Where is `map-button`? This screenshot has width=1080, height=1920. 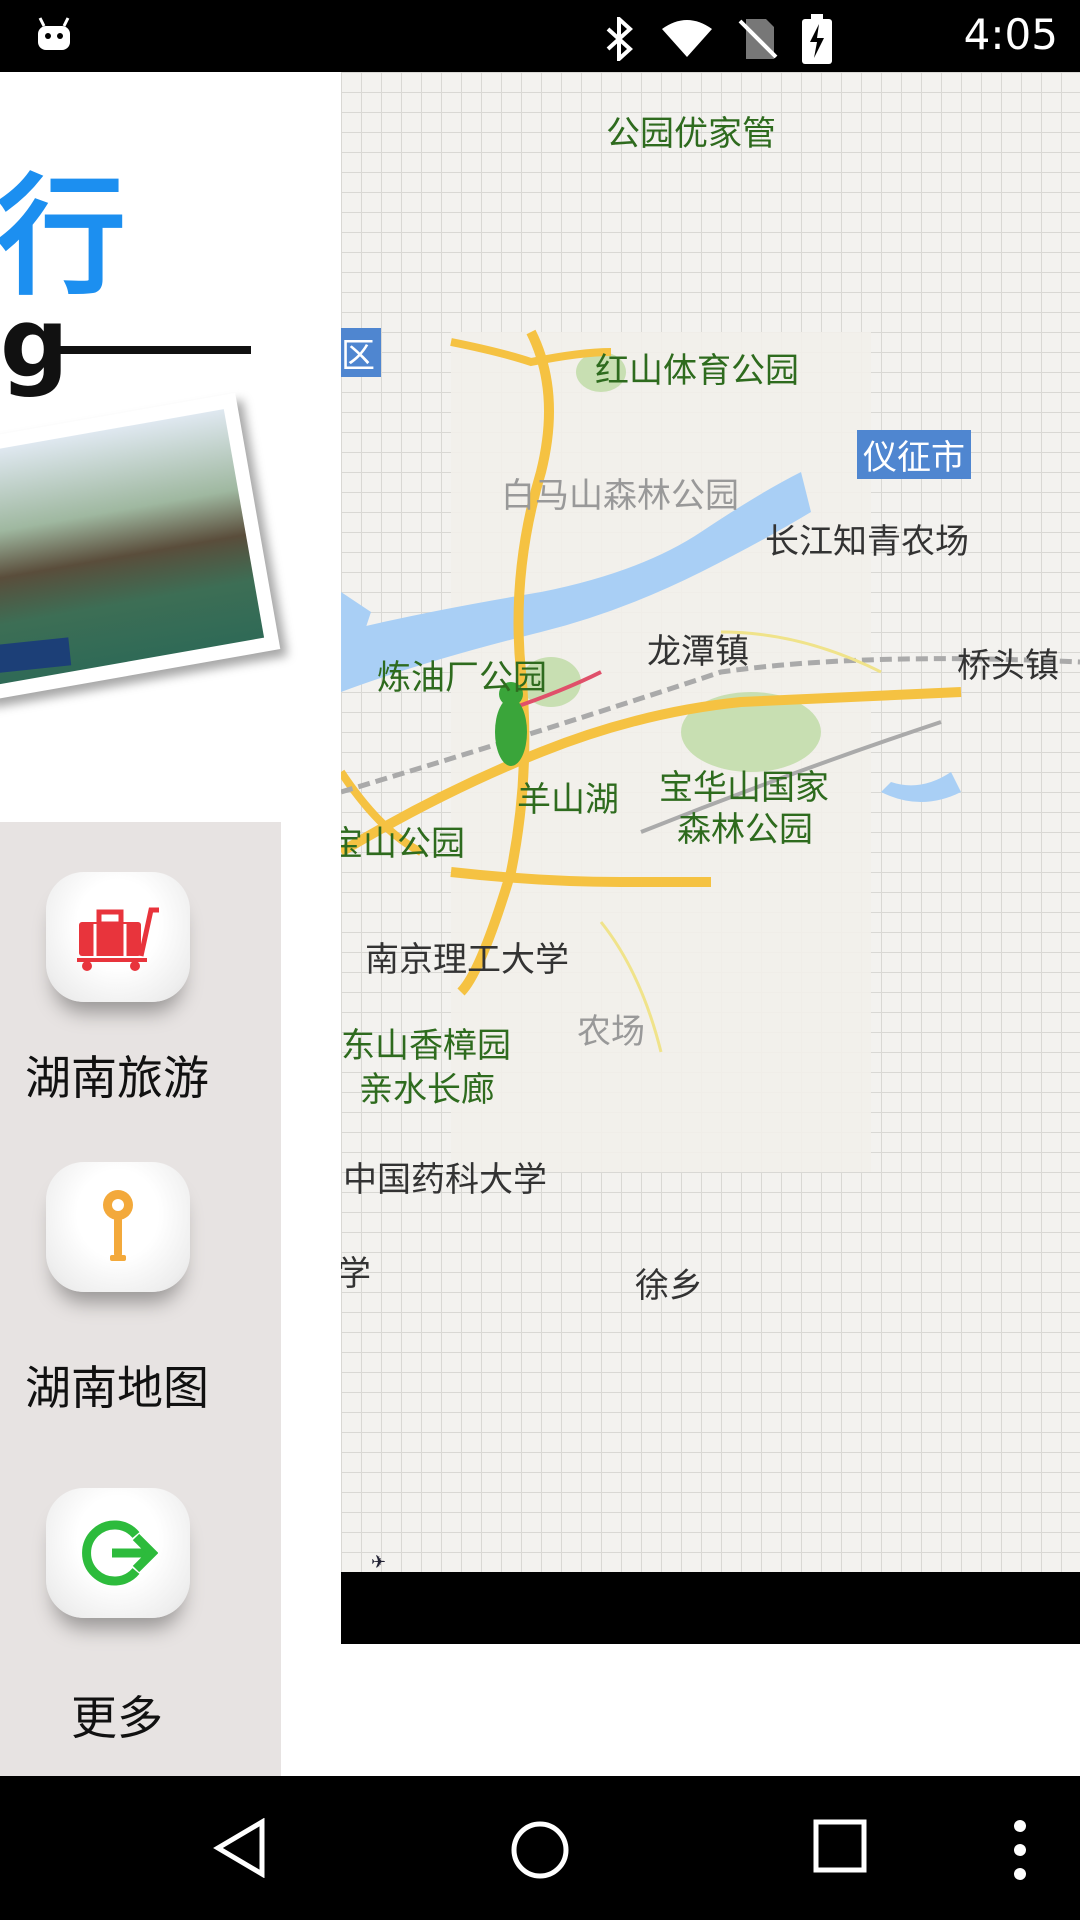 map-button is located at coordinates (118, 1227).